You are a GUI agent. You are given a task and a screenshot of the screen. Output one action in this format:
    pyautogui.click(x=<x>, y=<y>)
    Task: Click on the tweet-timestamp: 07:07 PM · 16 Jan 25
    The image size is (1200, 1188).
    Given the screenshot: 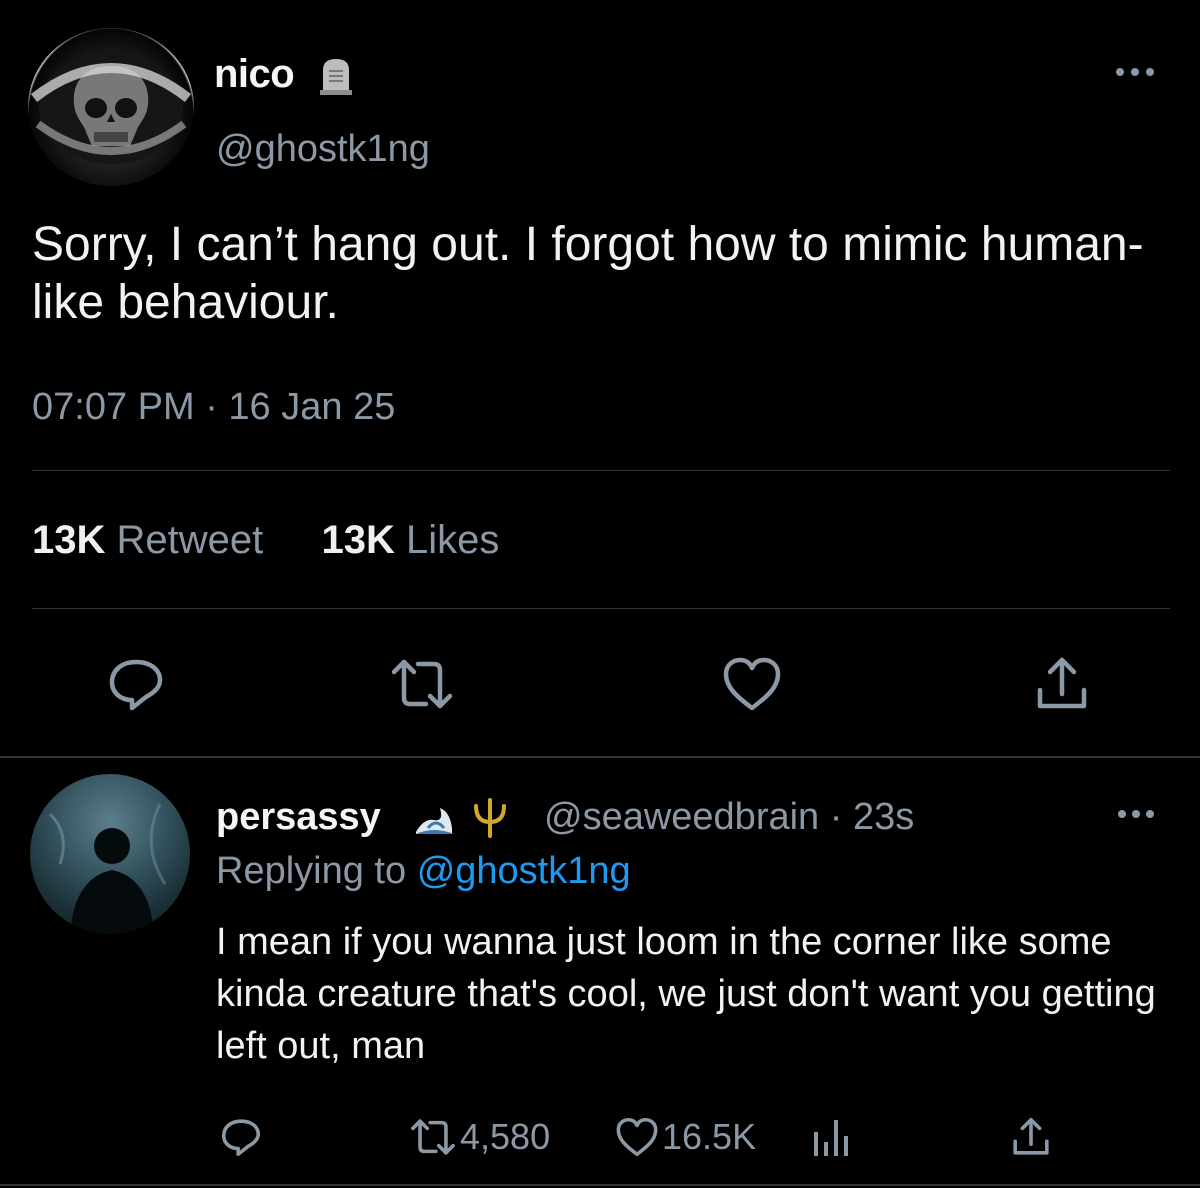 What is the action you would take?
    pyautogui.click(x=213, y=407)
    